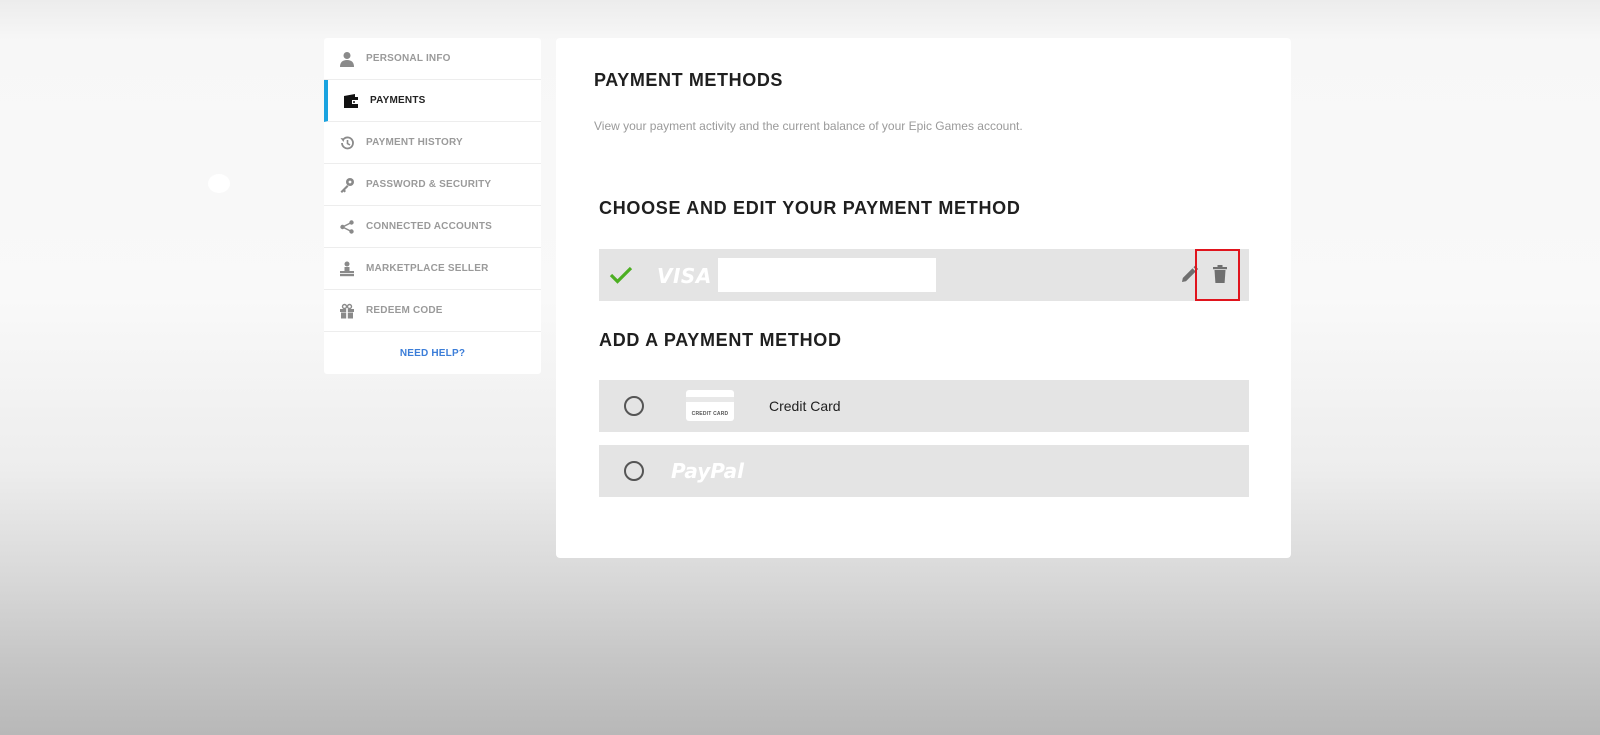 The image size is (1600, 735). What do you see at coordinates (429, 184) in the screenshot?
I see `sidebar-item-label: PASSWORD & SECURITY` at bounding box center [429, 184].